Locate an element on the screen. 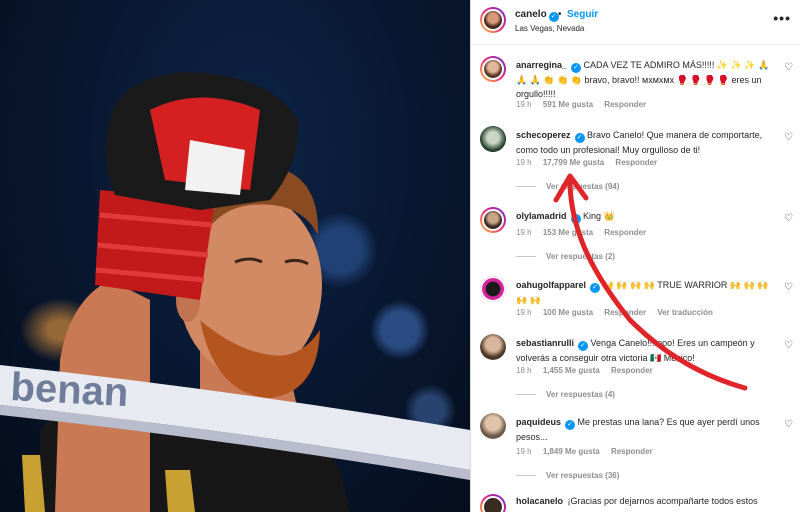  comment-meta: 19 h 1,849 Me gusta Responder is located at coordinates (589, 451).